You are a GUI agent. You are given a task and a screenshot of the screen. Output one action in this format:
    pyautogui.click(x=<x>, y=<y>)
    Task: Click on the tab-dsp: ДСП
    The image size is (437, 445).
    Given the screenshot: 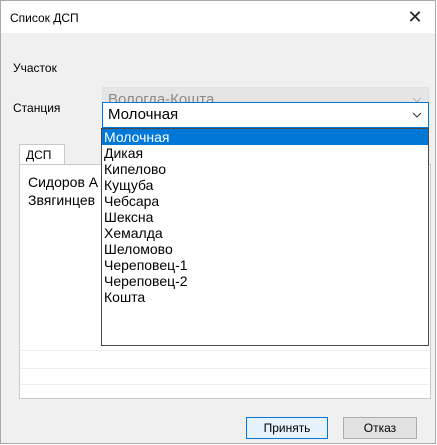 What is the action you would take?
    pyautogui.click(x=42, y=154)
    